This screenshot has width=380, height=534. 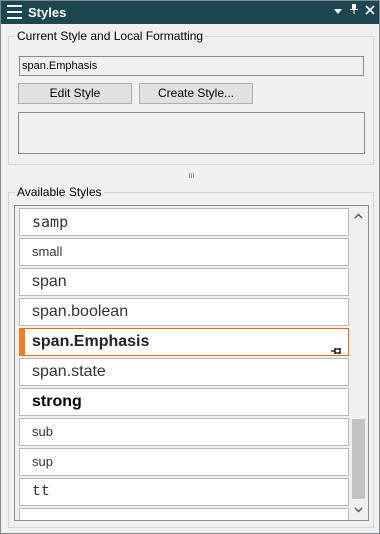 What do you see at coordinates (184, 252) in the screenshot?
I see `list-item: small` at bounding box center [184, 252].